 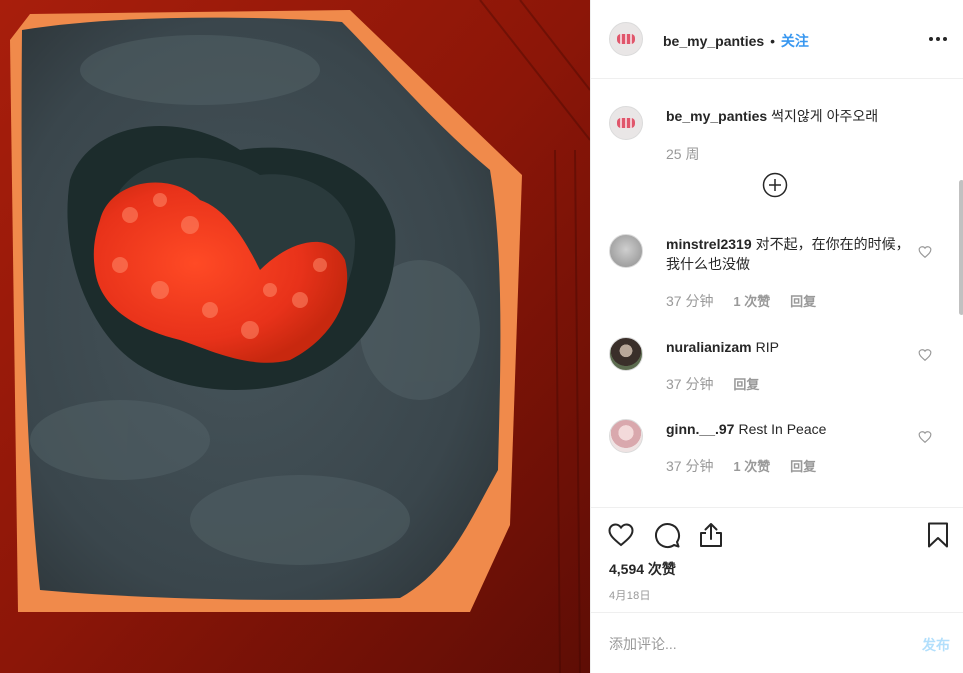 What do you see at coordinates (754, 644) in the screenshot?
I see `comment-input` at bounding box center [754, 644].